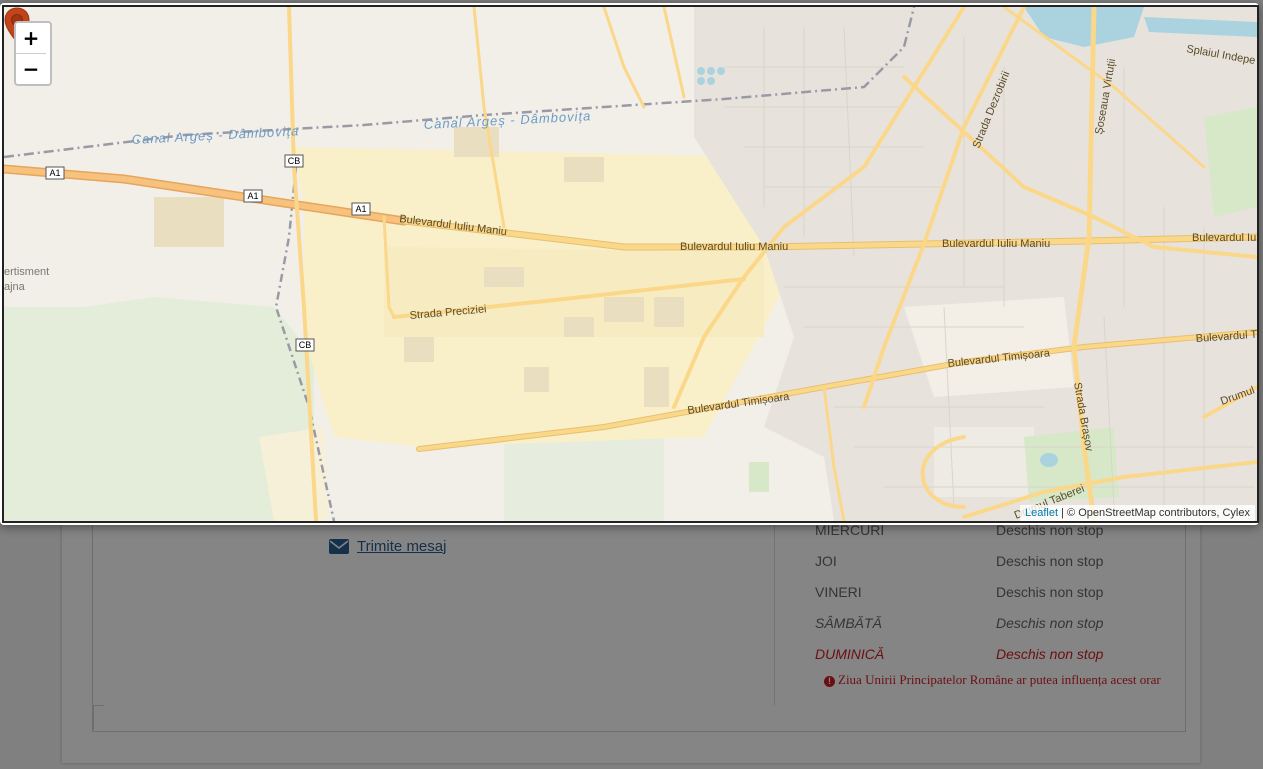 This screenshot has width=1263, height=769. What do you see at coordinates (829, 681) in the screenshot?
I see `exclamation-icon: !` at bounding box center [829, 681].